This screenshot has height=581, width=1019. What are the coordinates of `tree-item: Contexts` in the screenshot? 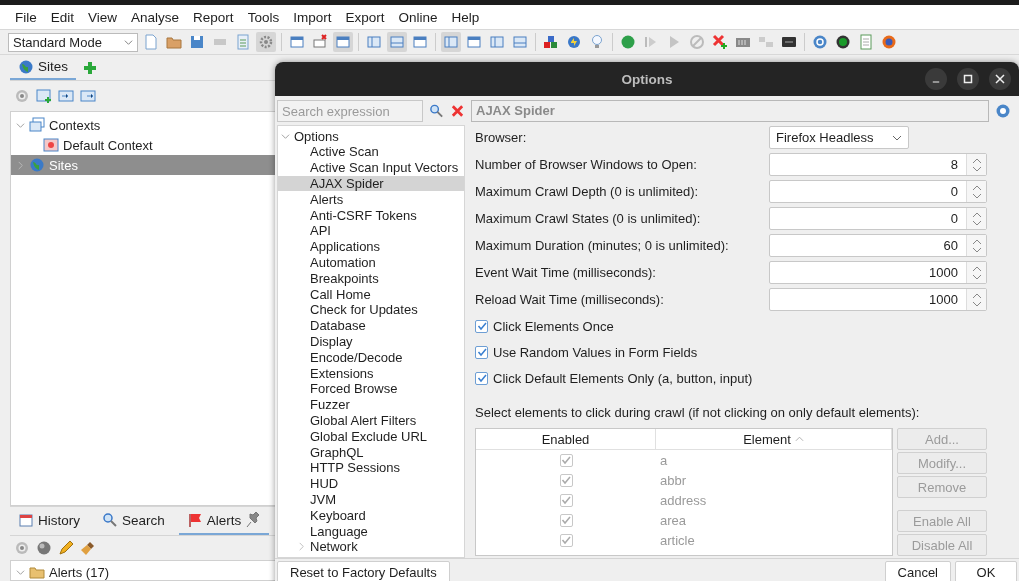 It's located at (143, 125).